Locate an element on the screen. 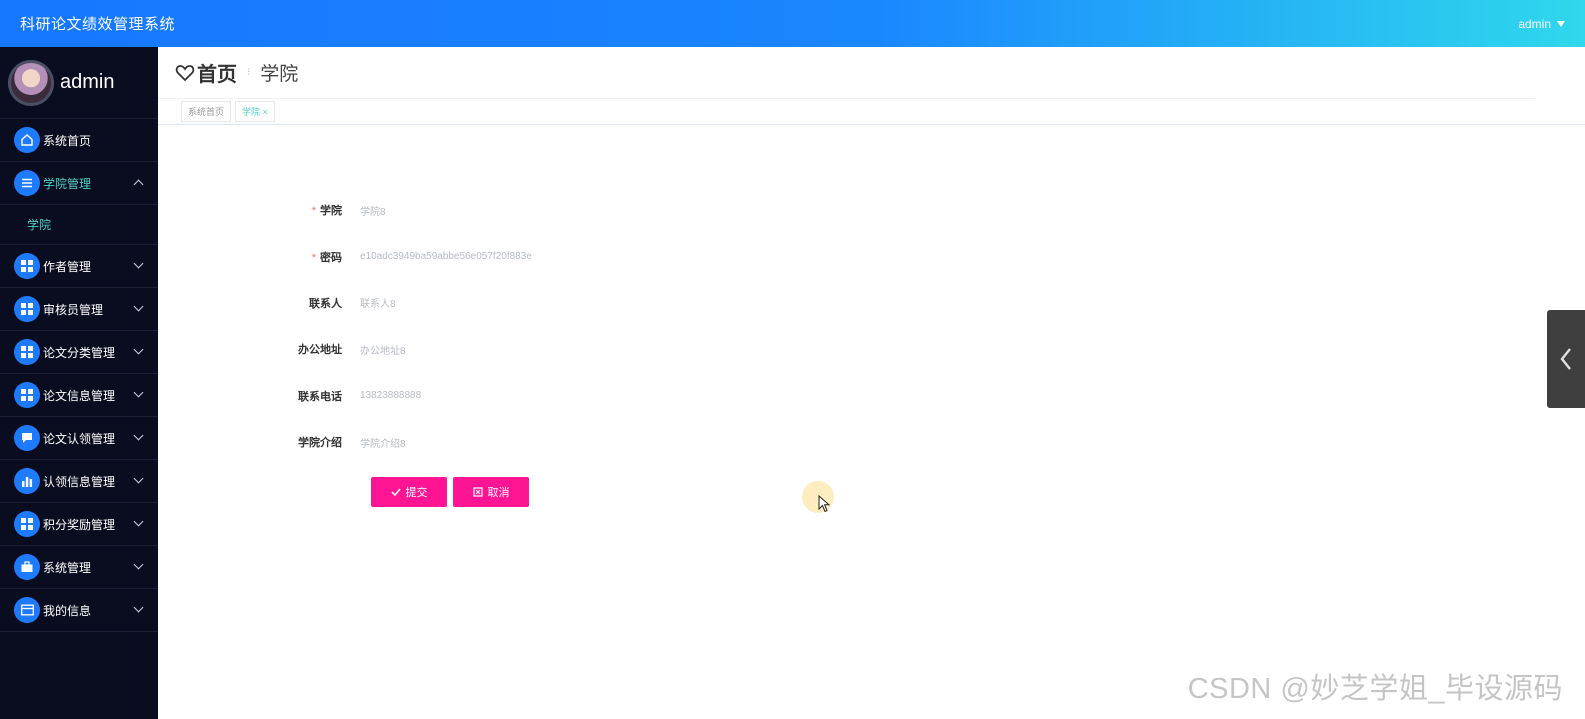  phone-input is located at coordinates (518, 395).